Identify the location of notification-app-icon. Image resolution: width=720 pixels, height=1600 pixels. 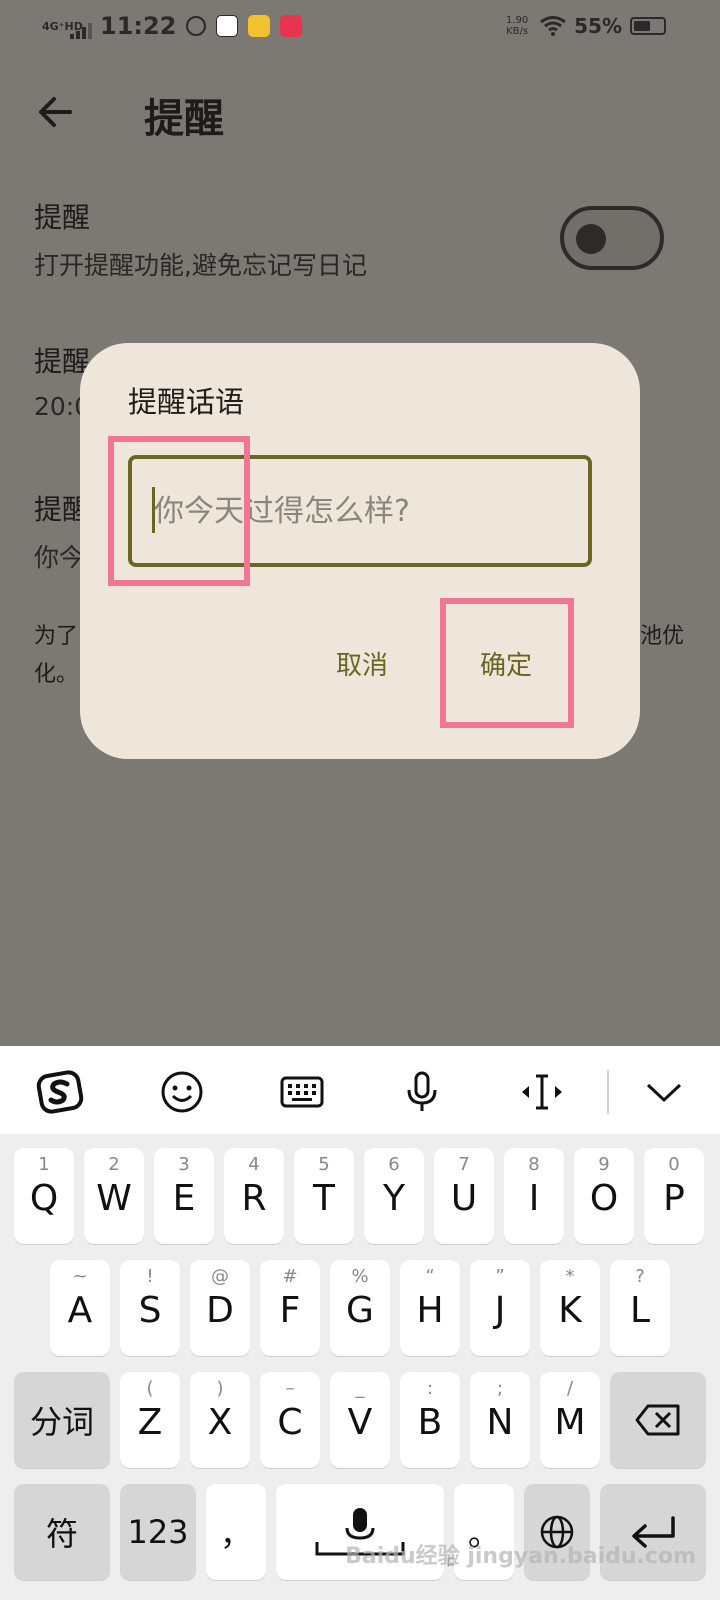
(196, 26).